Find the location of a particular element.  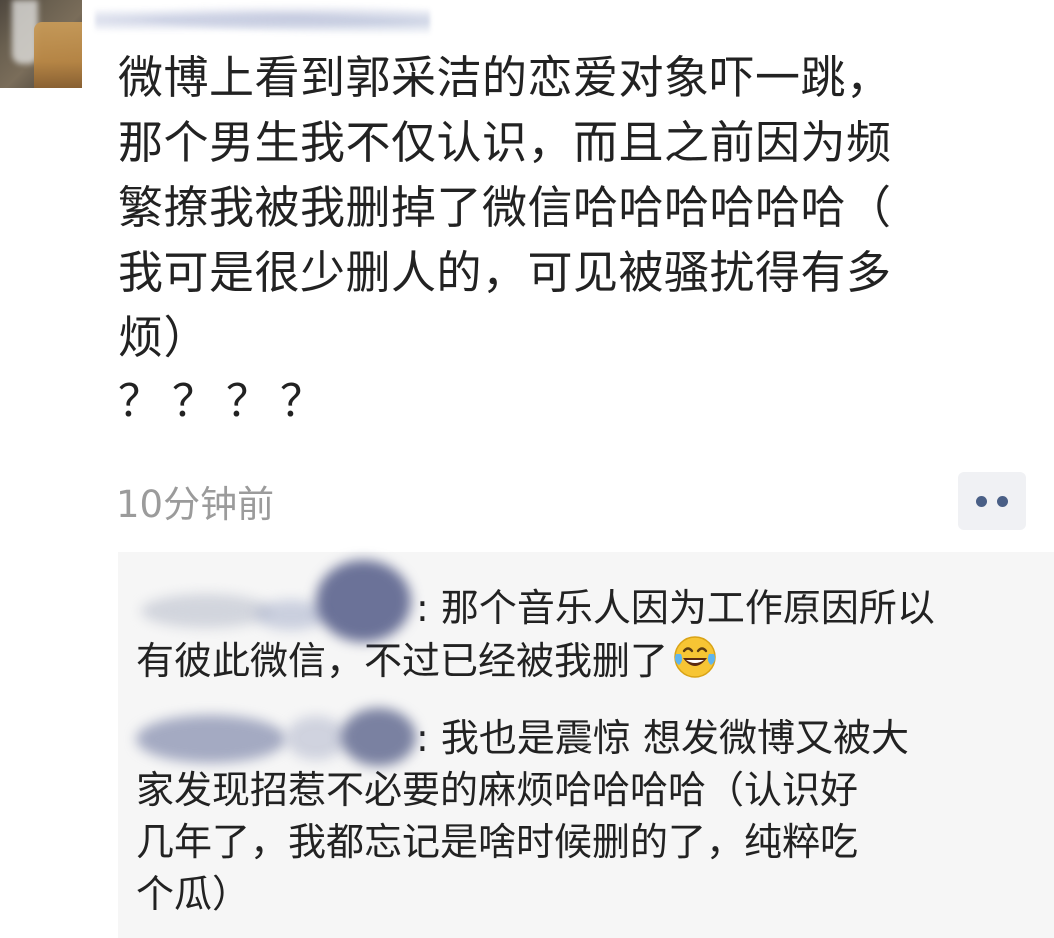

avatar is located at coordinates (41, 44).